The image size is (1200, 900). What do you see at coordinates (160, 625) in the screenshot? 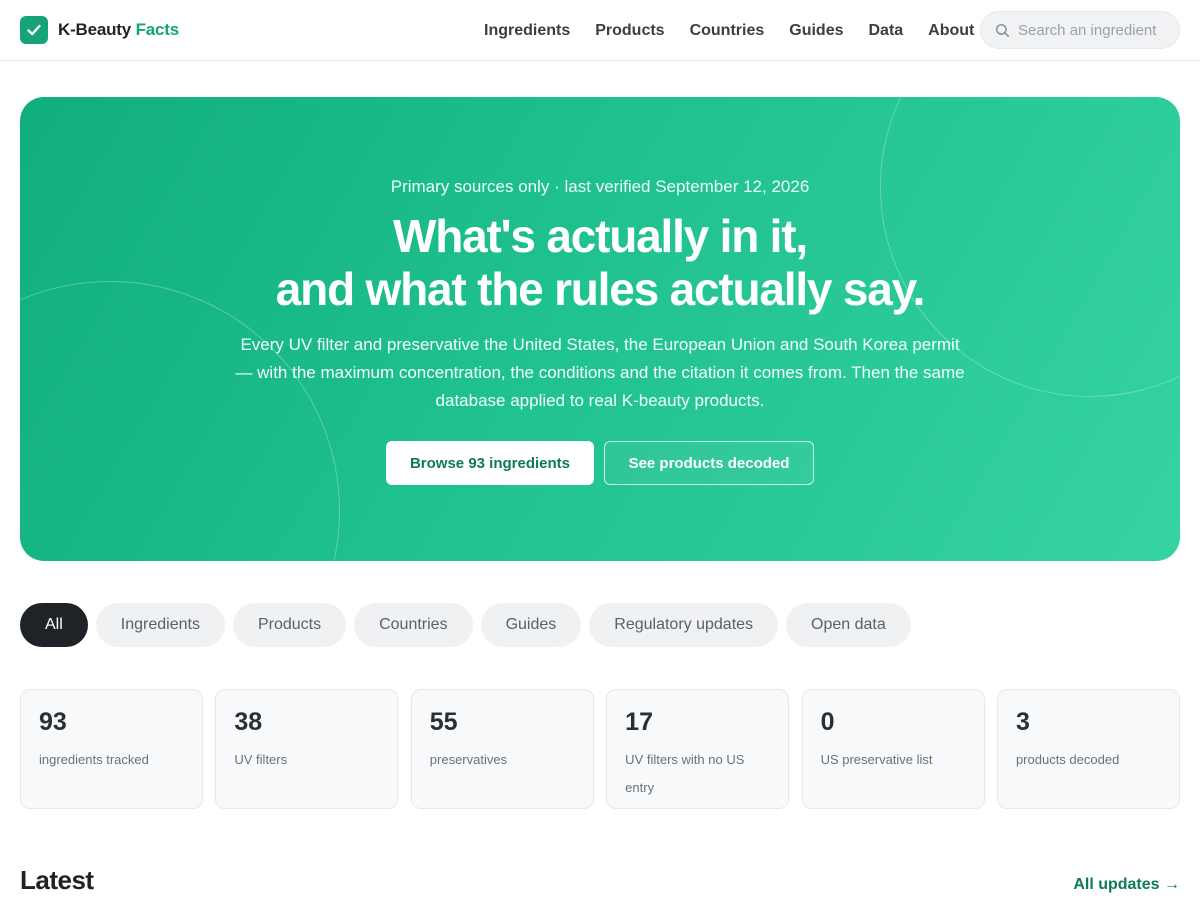
I see `filter-ingredients: Ingredients` at bounding box center [160, 625].